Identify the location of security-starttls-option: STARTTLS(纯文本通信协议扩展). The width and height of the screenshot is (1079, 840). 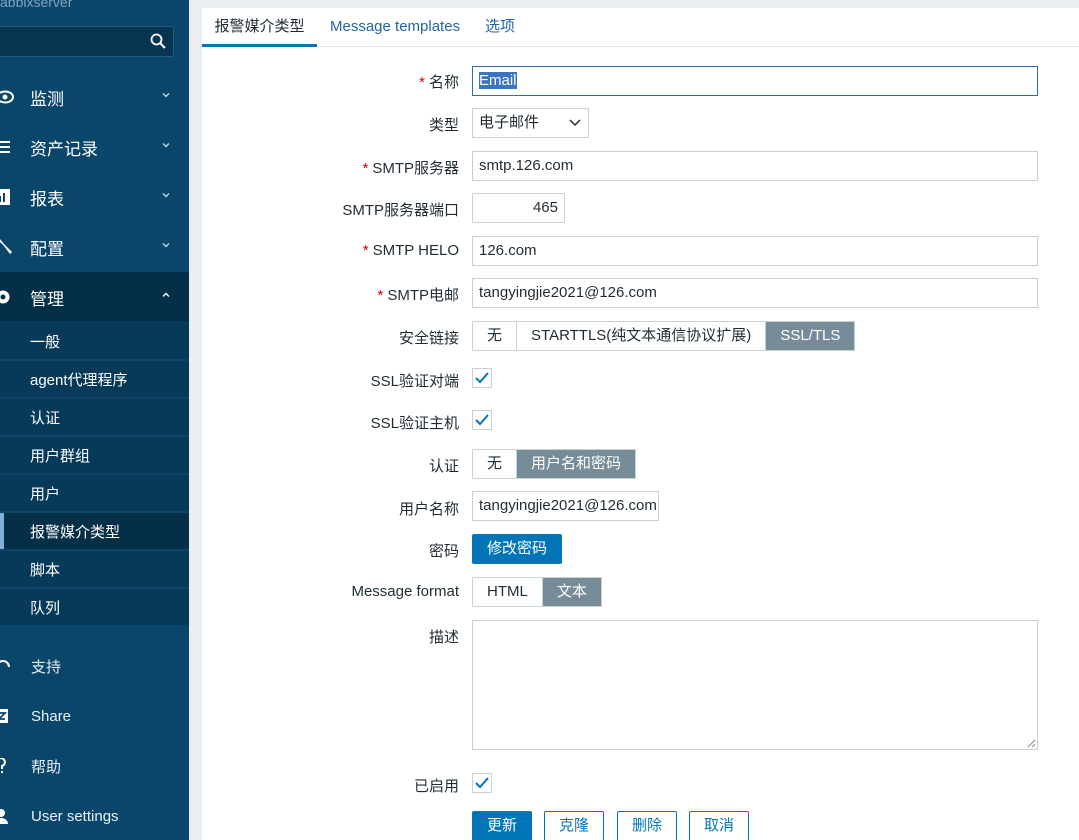
(642, 336).